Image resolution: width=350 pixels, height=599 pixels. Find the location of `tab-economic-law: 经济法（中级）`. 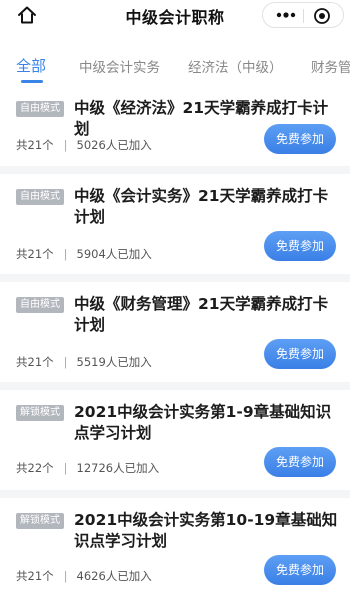

tab-economic-law: 经济法（中级） is located at coordinates (235, 66).